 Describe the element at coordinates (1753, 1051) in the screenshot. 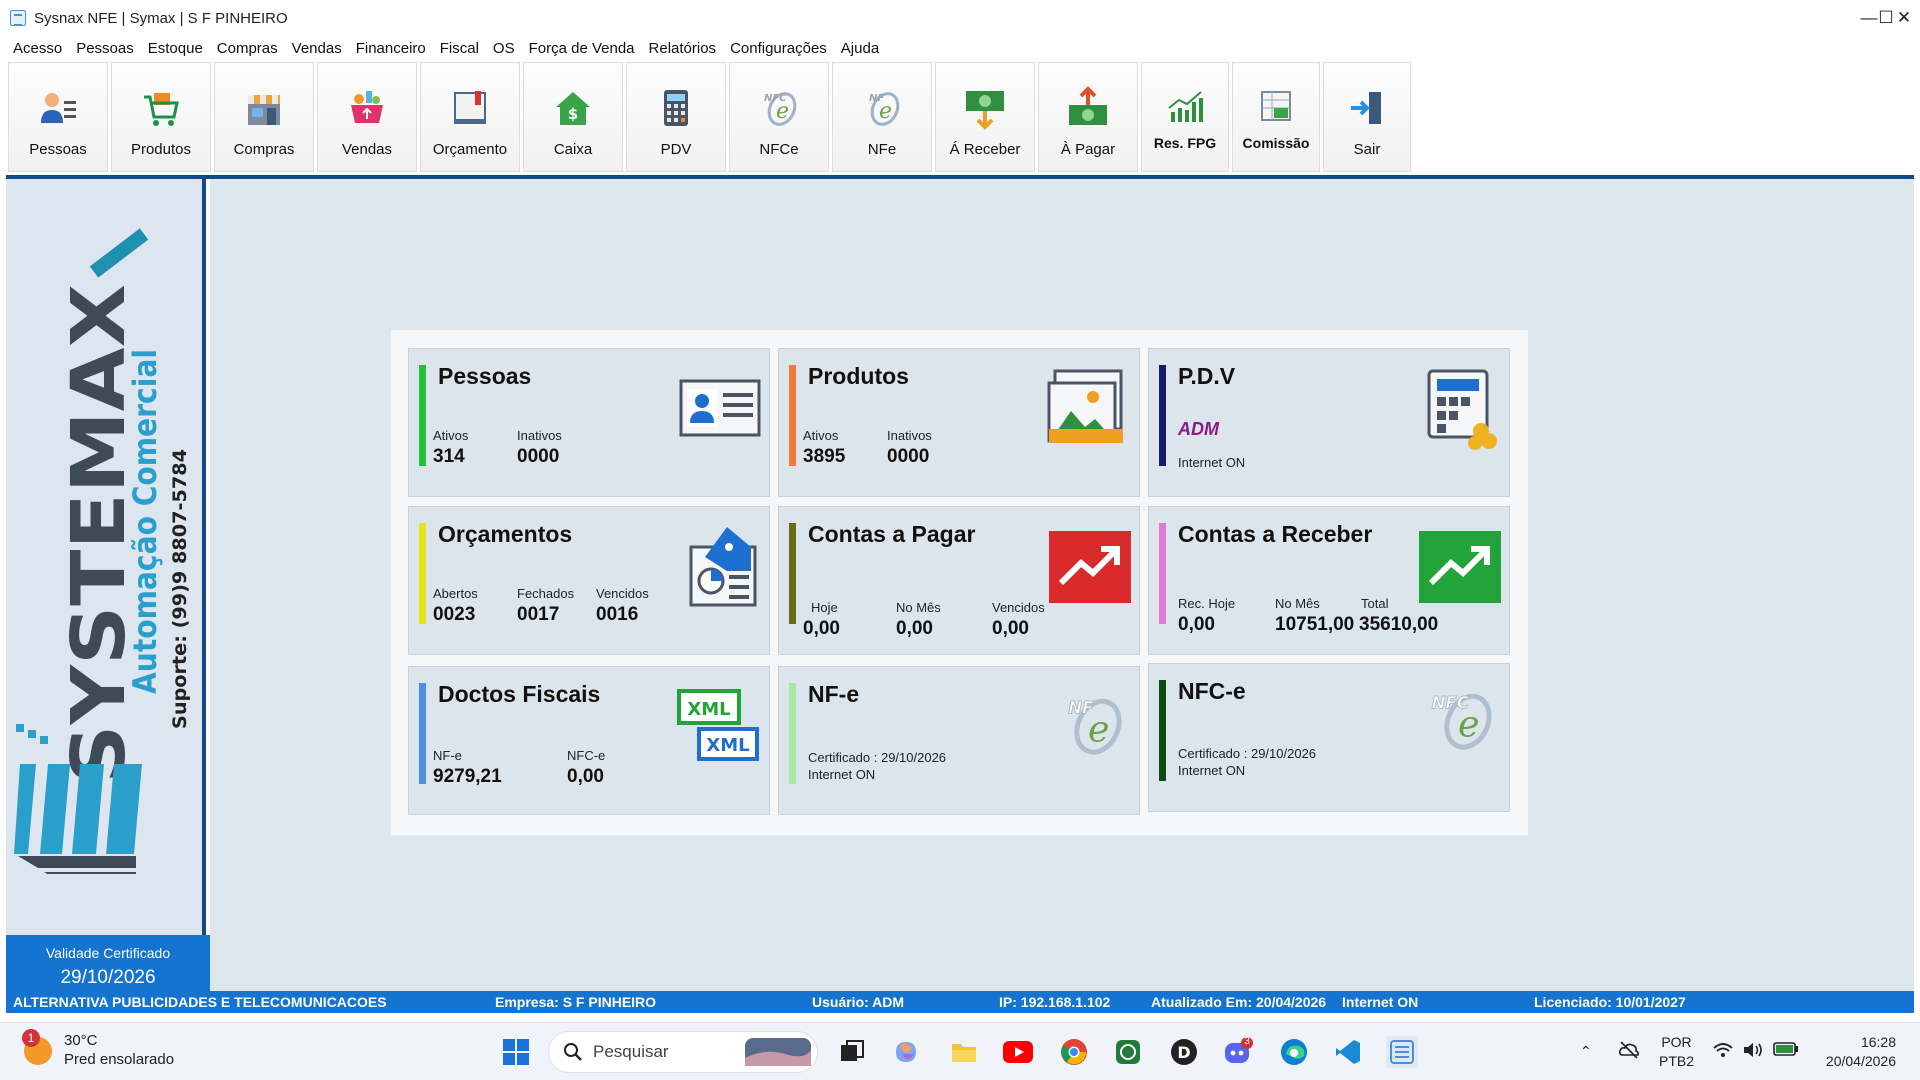

I see `volume-icon` at that location.